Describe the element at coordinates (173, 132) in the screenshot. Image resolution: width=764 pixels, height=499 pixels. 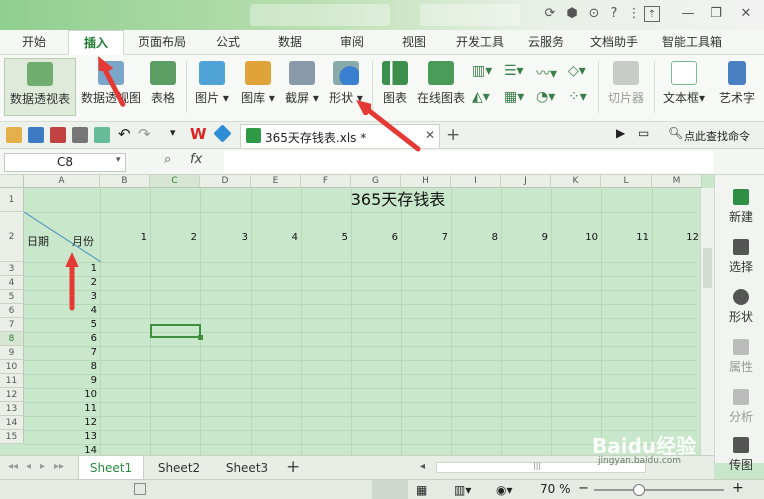
I see `customize-dropdown-icon: ▾` at that location.